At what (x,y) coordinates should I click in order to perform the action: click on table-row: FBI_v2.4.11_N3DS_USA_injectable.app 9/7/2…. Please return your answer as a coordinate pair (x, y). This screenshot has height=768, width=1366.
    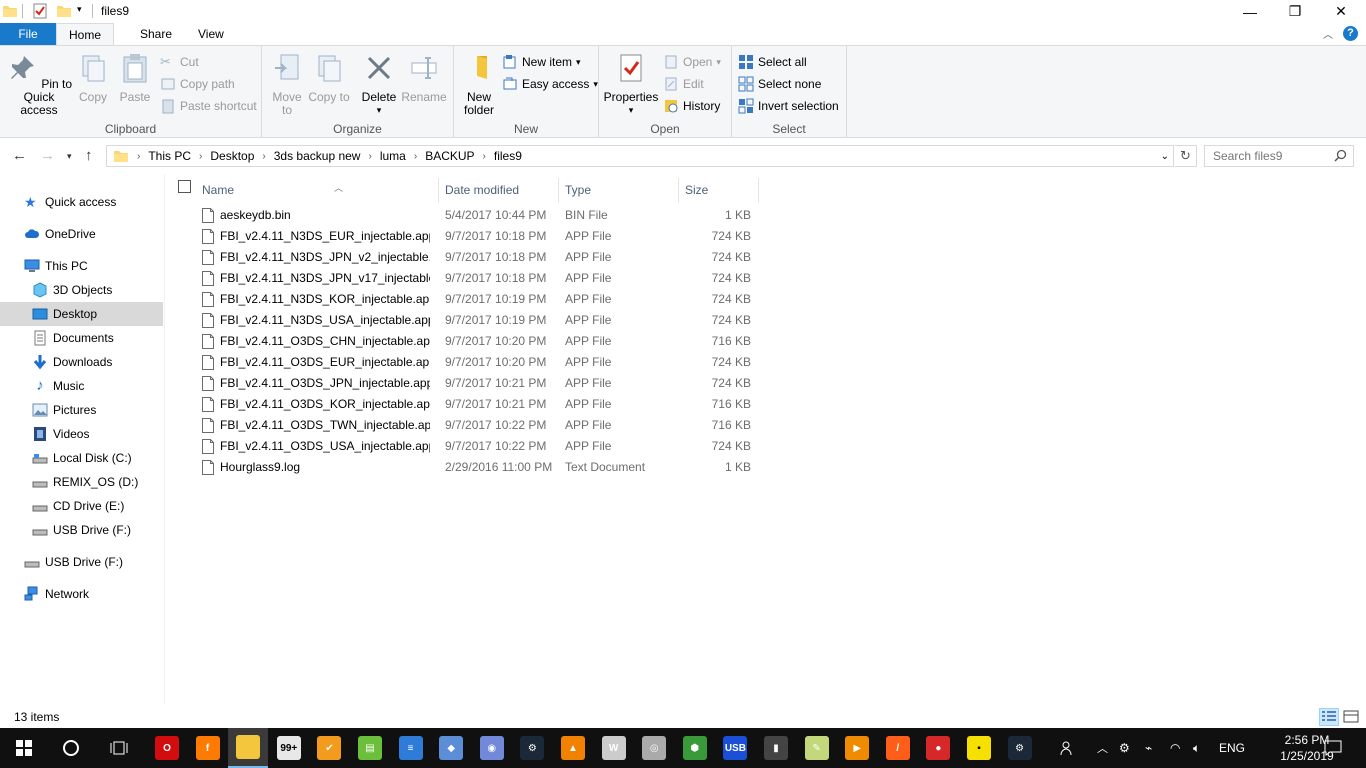
    Looking at the image, I should click on (481, 320).